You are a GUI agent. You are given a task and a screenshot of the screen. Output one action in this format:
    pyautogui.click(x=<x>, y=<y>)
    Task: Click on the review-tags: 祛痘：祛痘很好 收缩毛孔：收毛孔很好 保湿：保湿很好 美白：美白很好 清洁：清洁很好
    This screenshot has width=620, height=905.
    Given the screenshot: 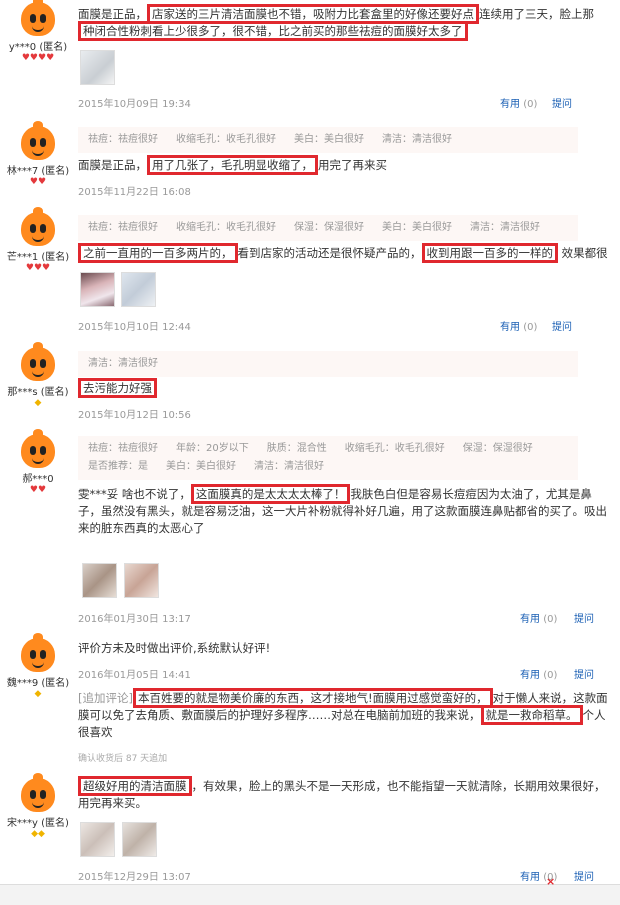 What is the action you would take?
    pyautogui.click(x=328, y=228)
    